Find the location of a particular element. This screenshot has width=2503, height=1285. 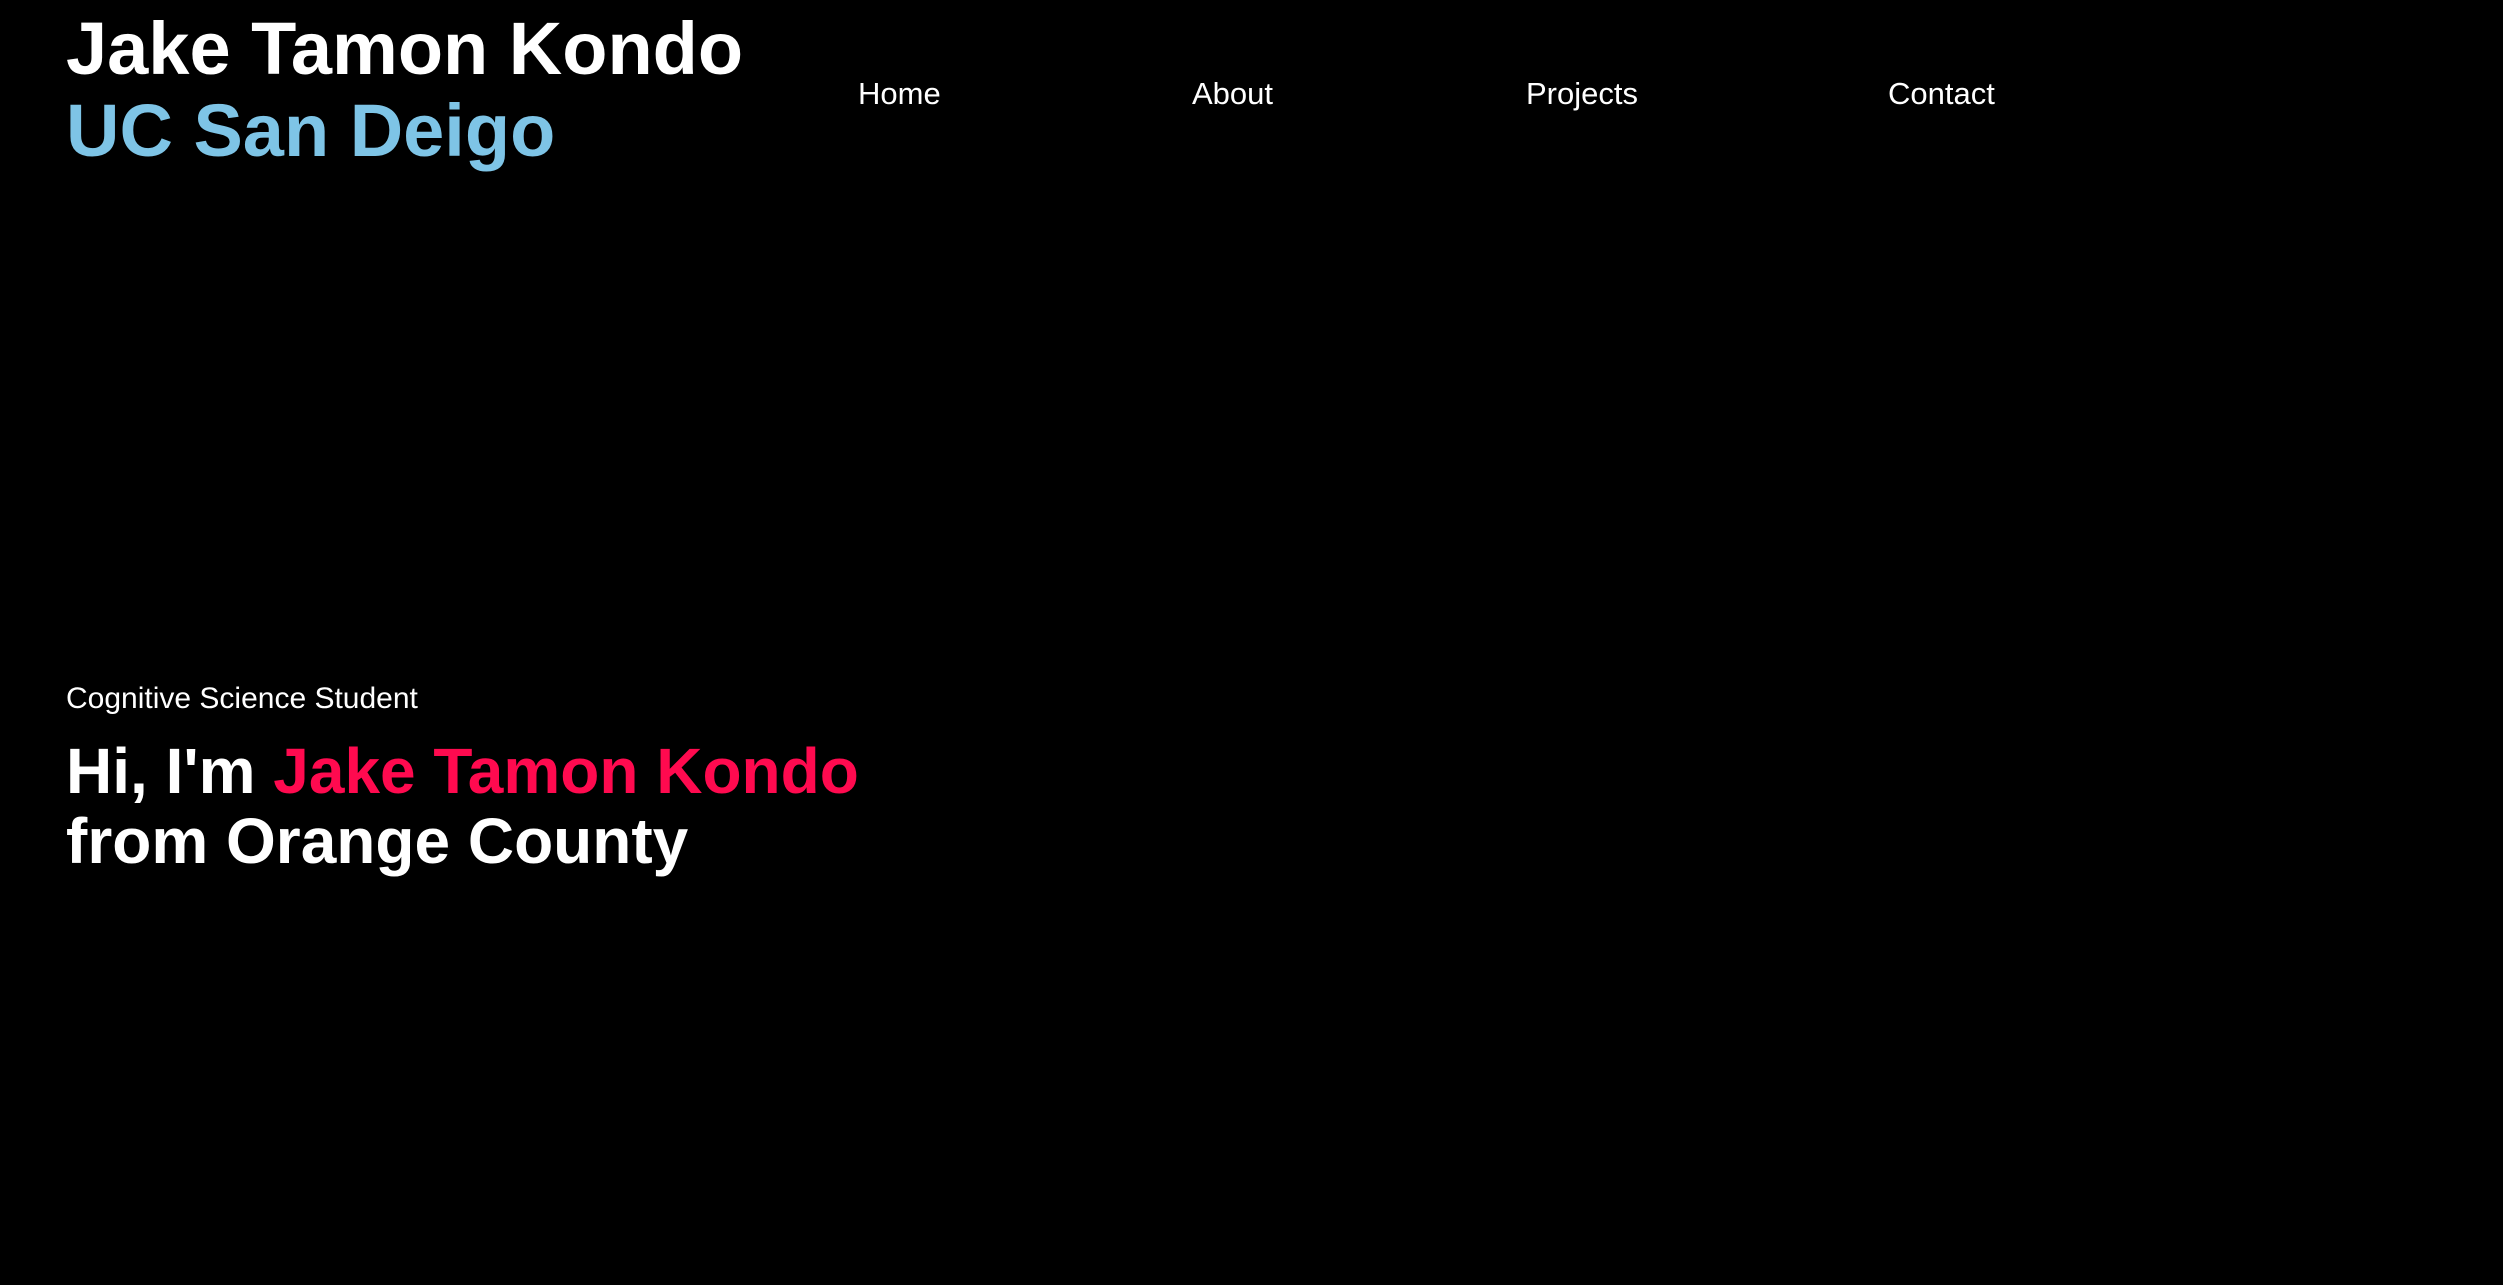

hero-origin: from Orange County is located at coordinates (377, 841).